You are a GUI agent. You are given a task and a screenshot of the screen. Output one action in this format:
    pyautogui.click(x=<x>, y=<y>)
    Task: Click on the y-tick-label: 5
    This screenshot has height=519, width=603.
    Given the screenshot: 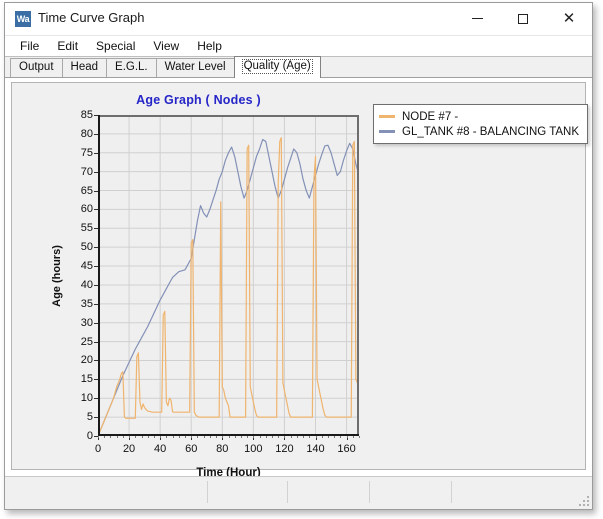 What is the action you would take?
    pyautogui.click(x=89, y=417)
    